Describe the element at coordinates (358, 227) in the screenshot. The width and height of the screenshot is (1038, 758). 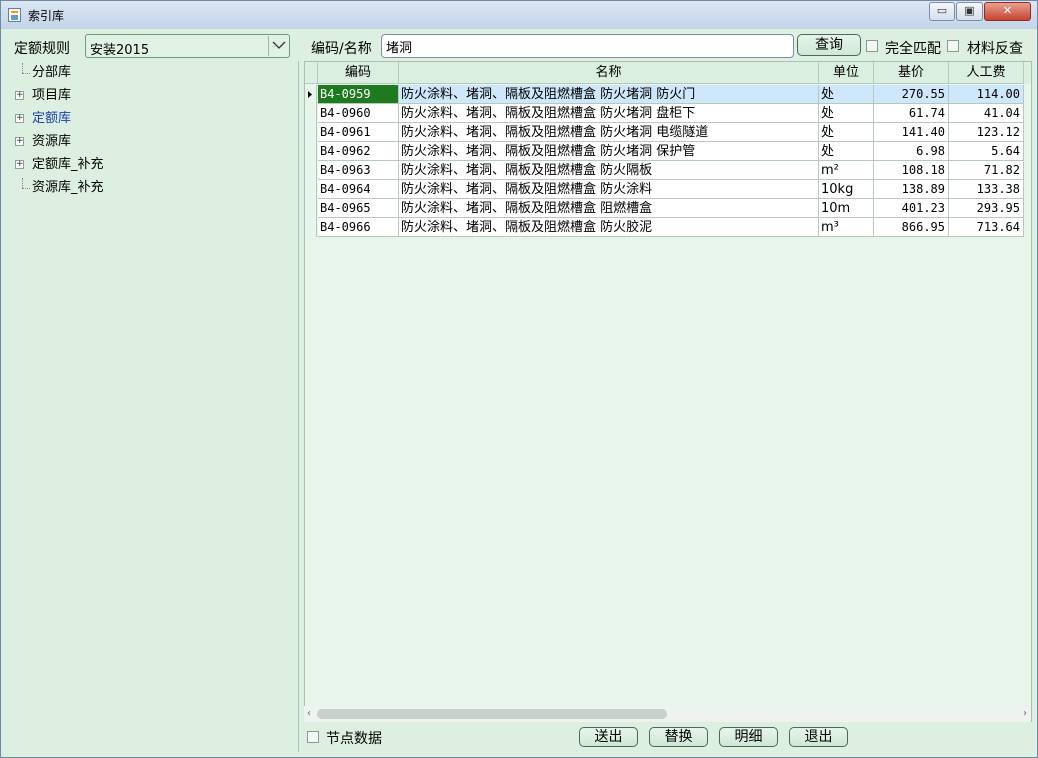
I see `cell-code: B4-0966` at that location.